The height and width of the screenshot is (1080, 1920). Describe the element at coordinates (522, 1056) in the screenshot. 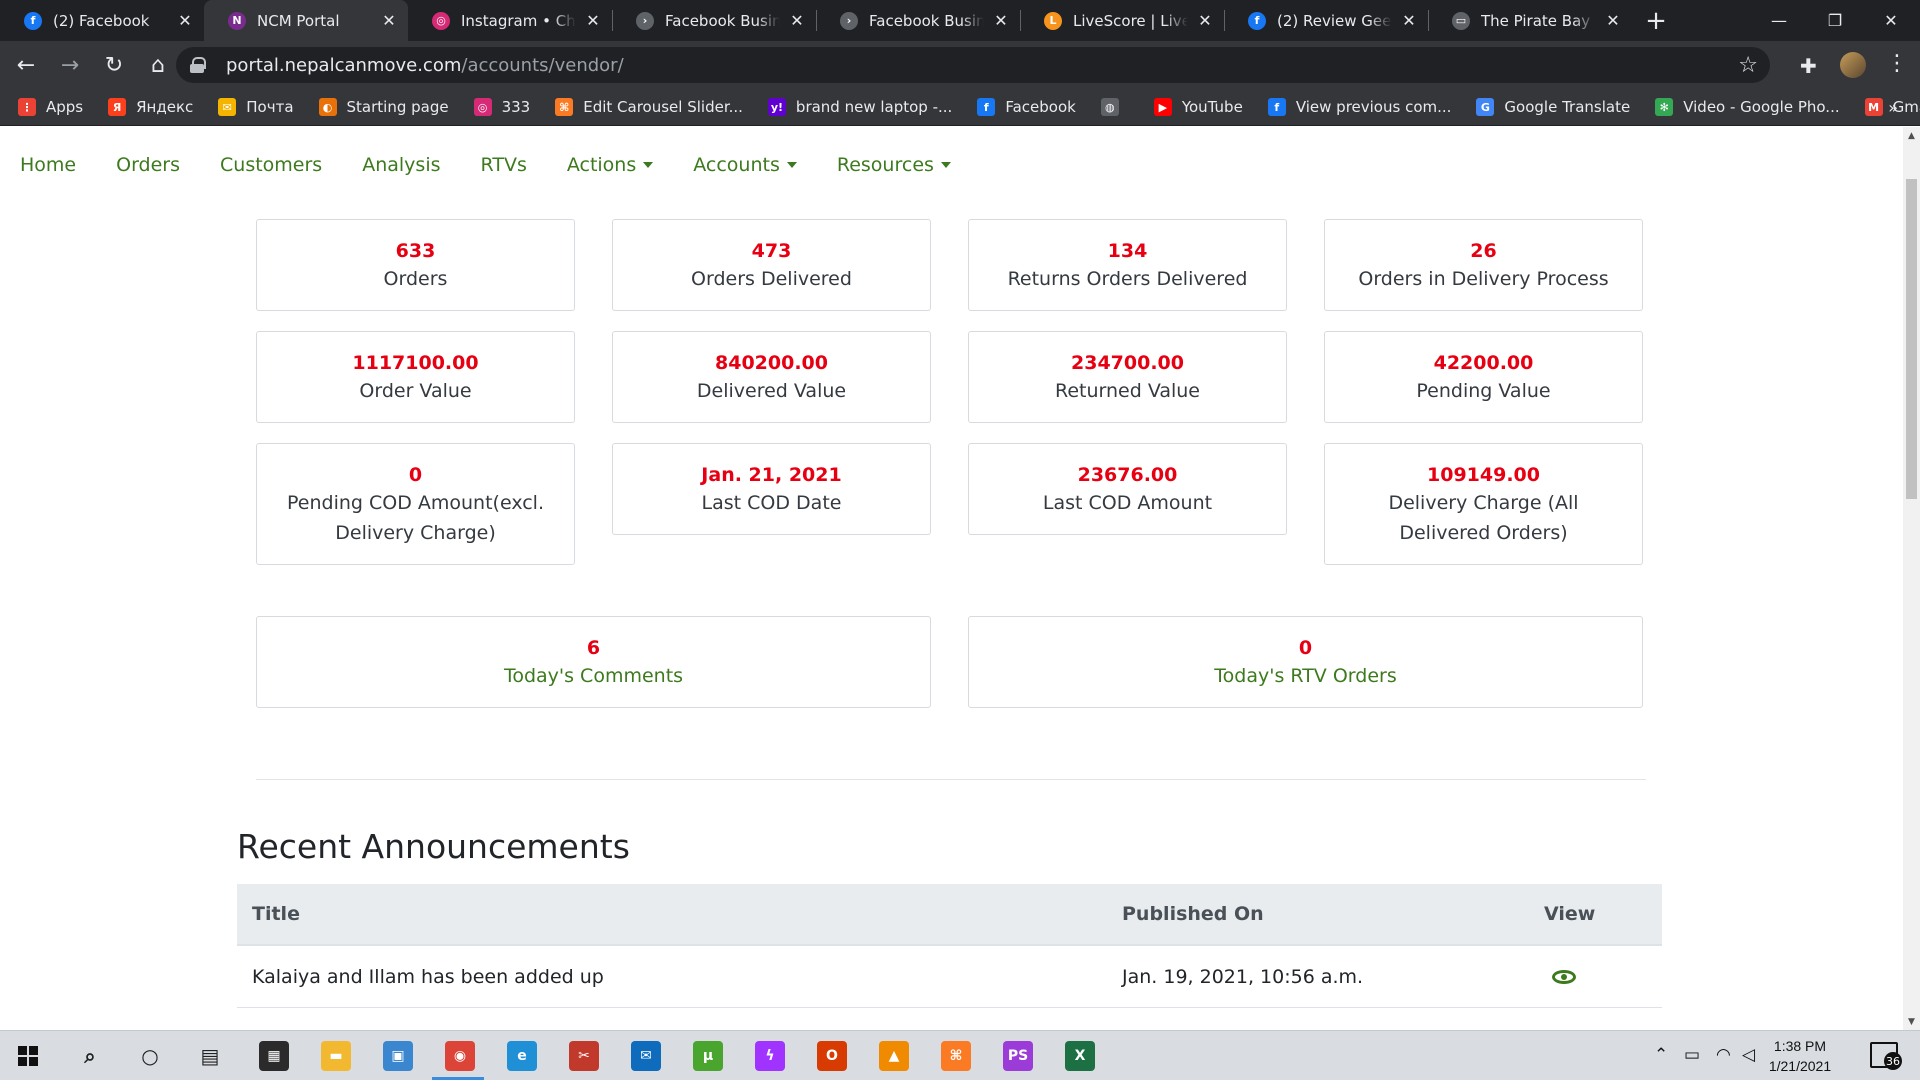

I see `edge-icon: e` at that location.